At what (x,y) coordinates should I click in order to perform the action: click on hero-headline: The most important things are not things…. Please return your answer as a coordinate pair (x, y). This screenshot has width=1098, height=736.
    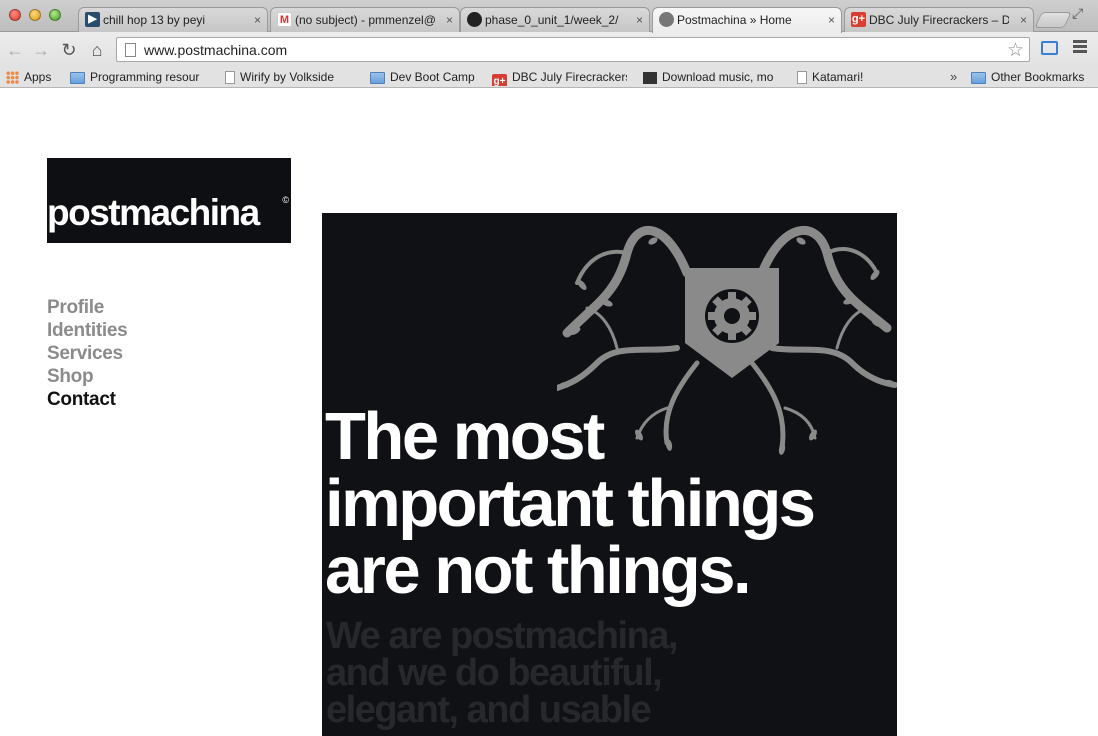
    Looking at the image, I should click on (570, 503).